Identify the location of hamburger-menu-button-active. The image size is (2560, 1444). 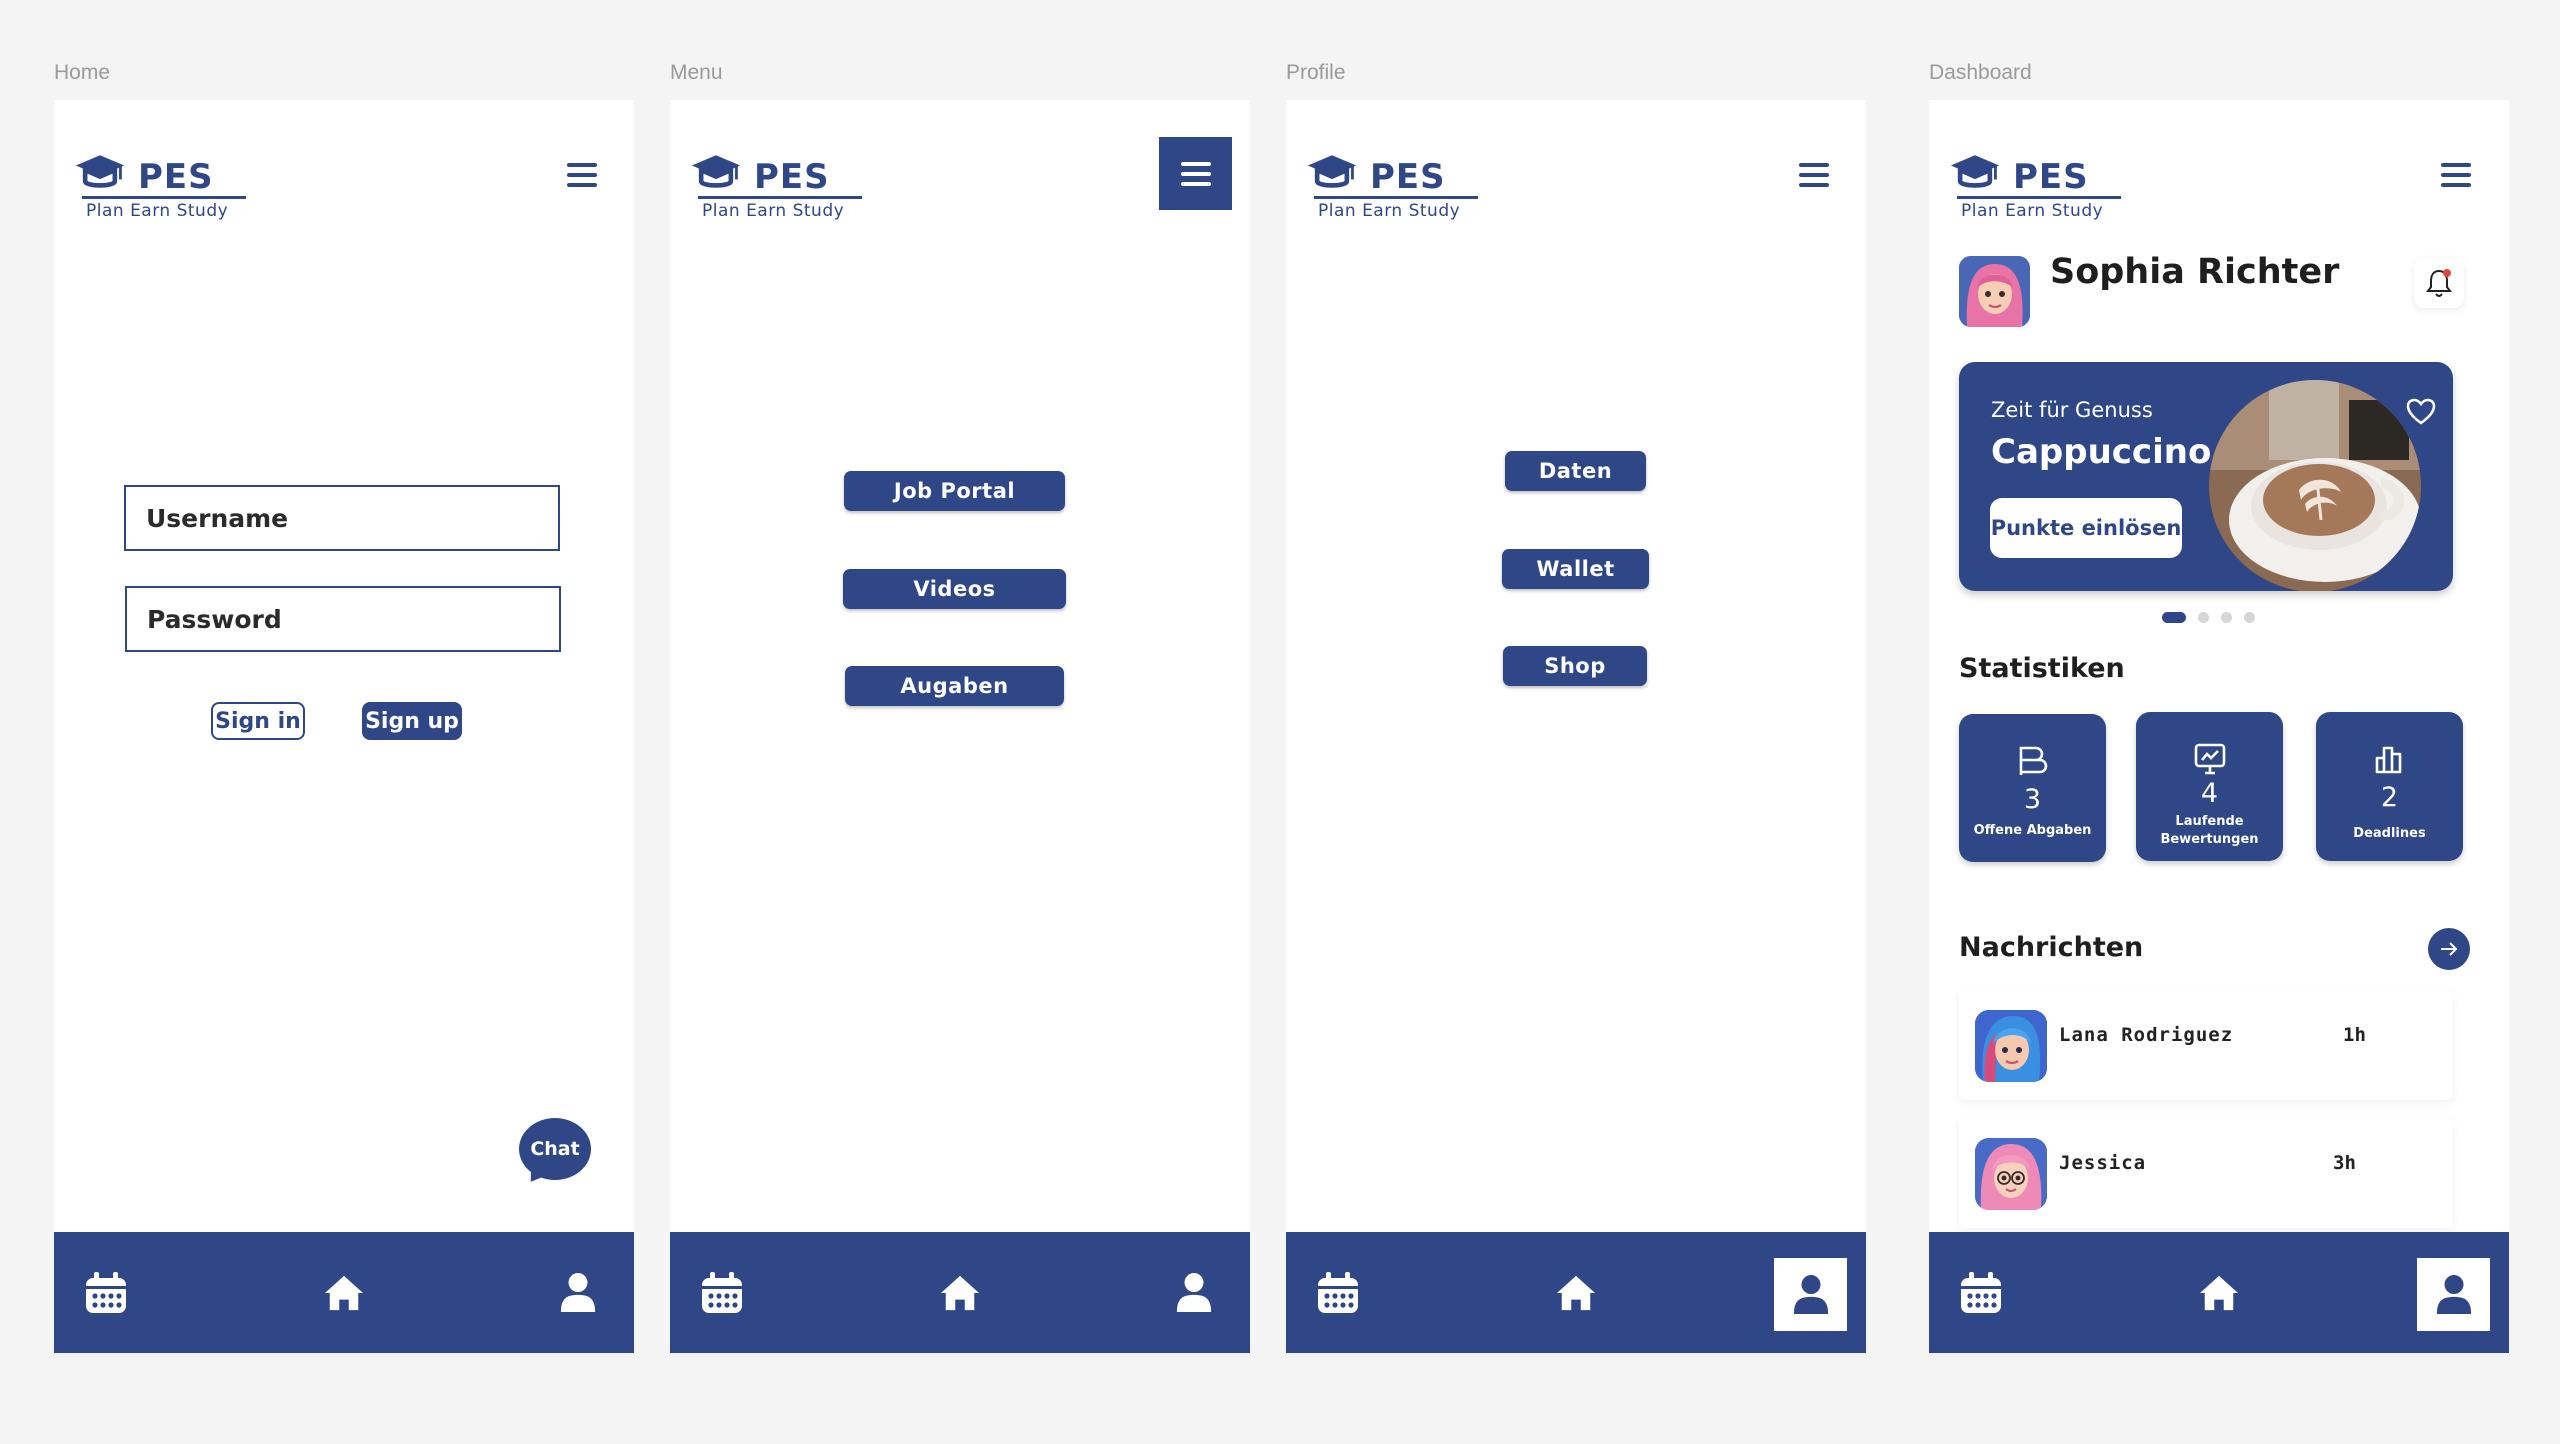
(1195, 173).